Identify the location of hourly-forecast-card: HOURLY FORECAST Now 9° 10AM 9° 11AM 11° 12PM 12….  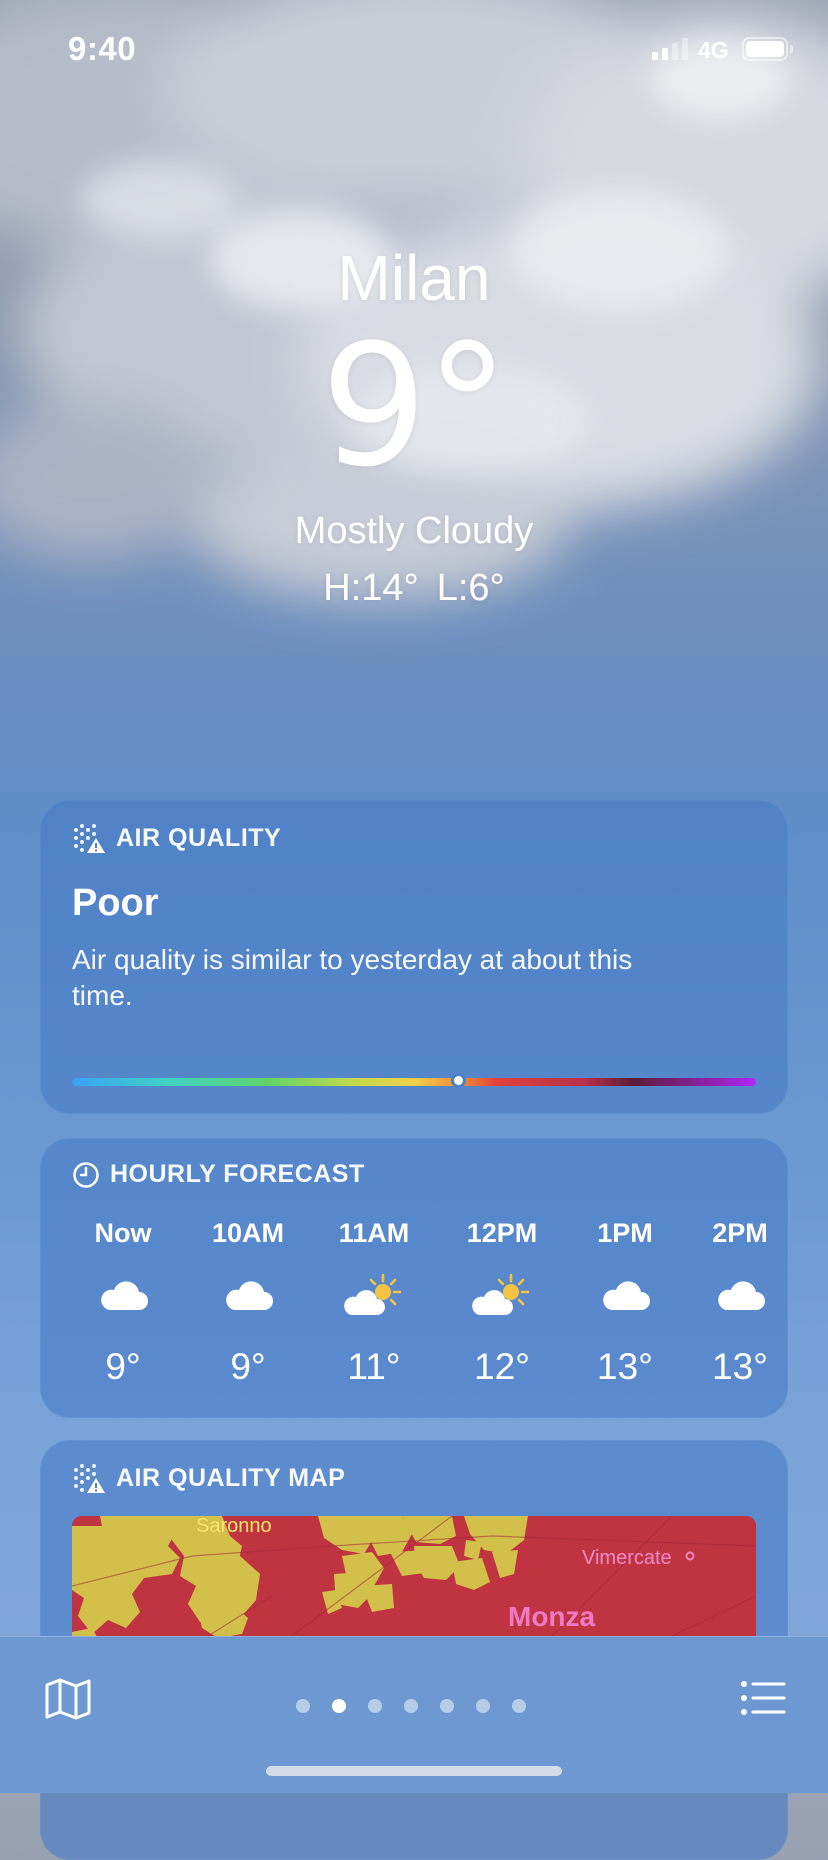
(414, 1278).